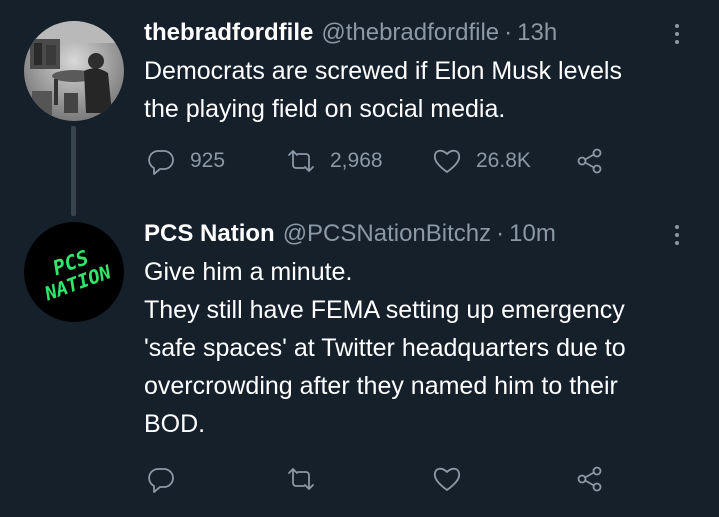  I want to click on reply-count: 925, so click(208, 160).